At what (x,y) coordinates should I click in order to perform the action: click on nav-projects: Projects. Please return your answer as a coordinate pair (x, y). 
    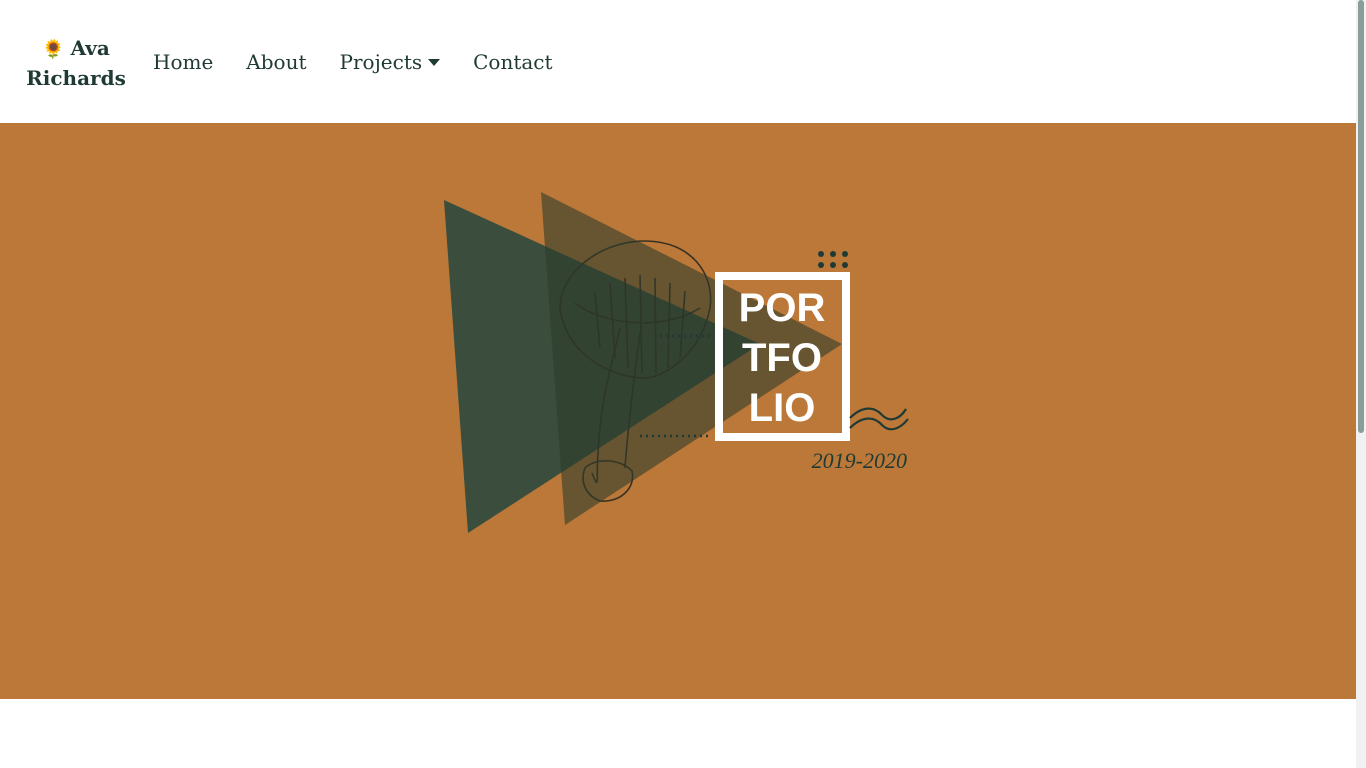
    Looking at the image, I should click on (390, 62).